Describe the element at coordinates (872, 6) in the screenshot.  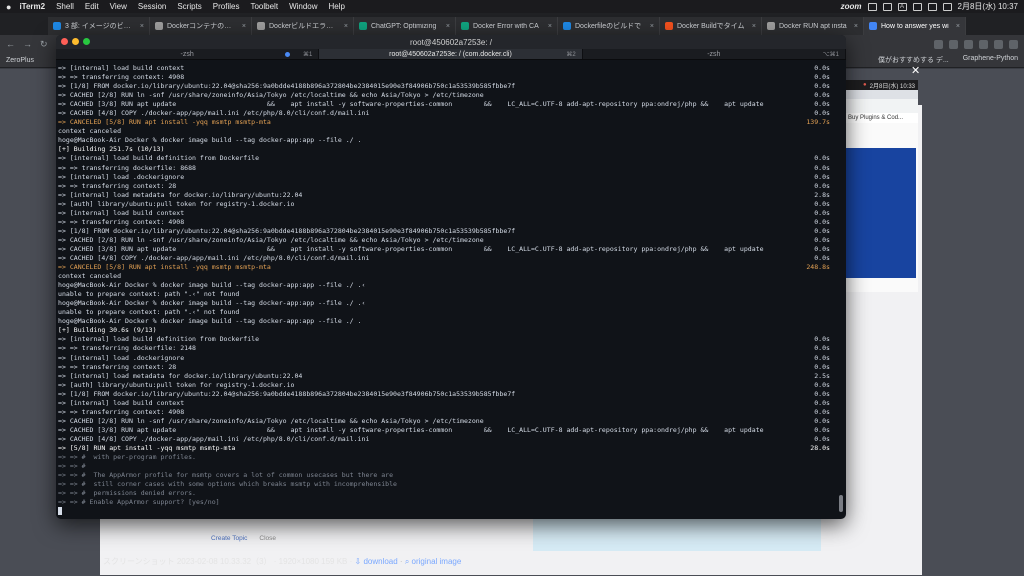
I see `screen-record-icon` at that location.